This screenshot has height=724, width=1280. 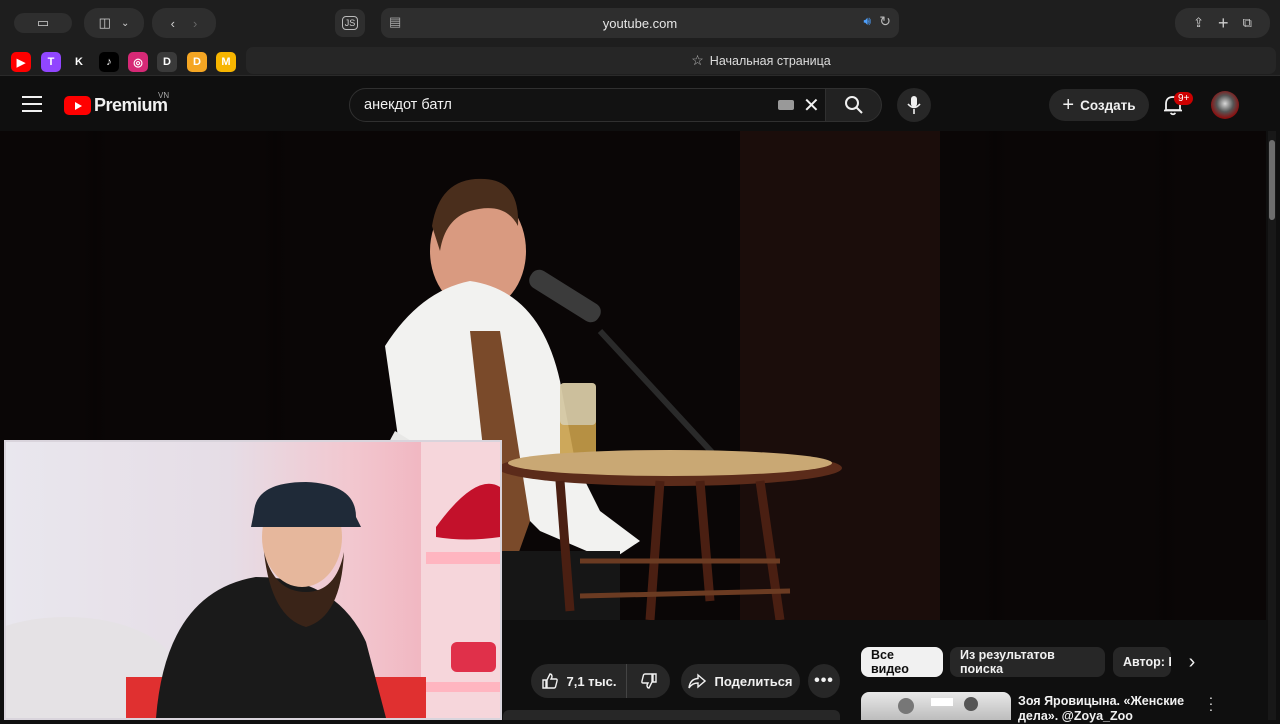 I want to click on chip-from-search: Из результатов поиска, so click(x=1027, y=662).